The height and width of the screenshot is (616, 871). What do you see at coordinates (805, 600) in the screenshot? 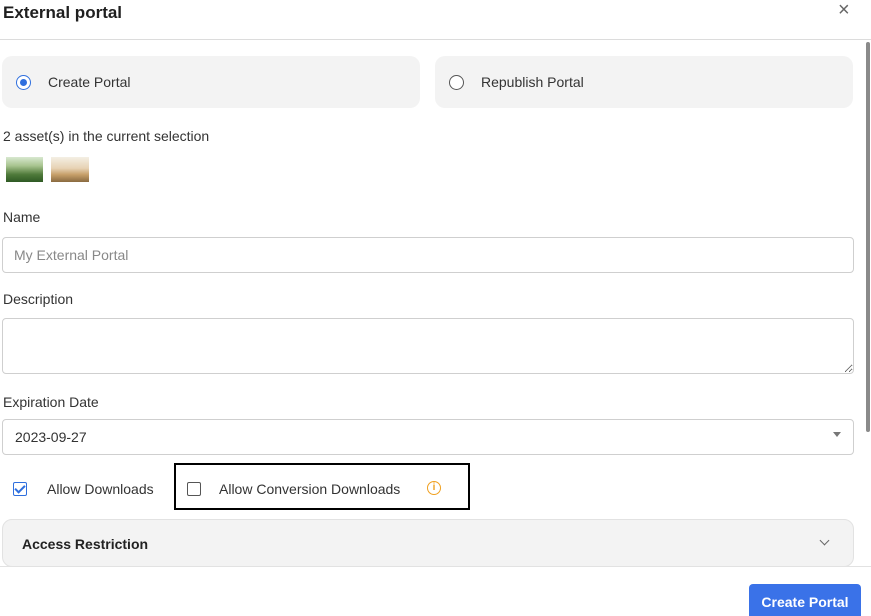
I see `create-portal-button: Create Portal` at bounding box center [805, 600].